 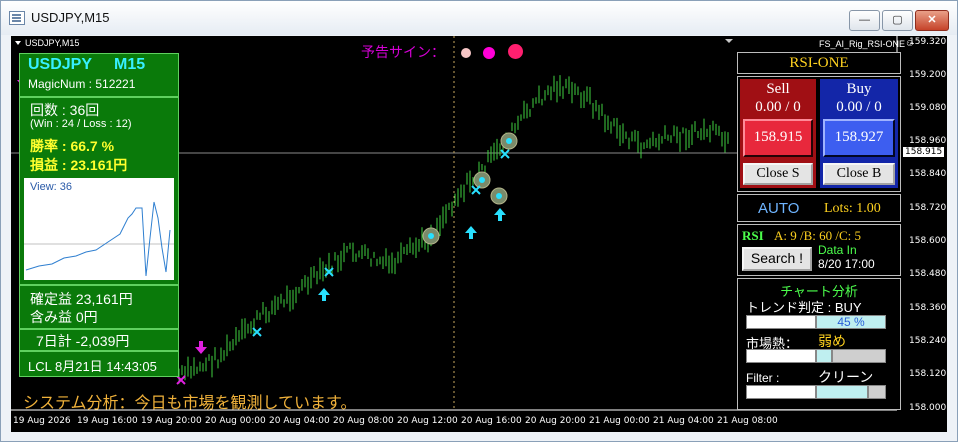 What do you see at coordinates (17, 18) in the screenshot?
I see `chart-window-icon` at bounding box center [17, 18].